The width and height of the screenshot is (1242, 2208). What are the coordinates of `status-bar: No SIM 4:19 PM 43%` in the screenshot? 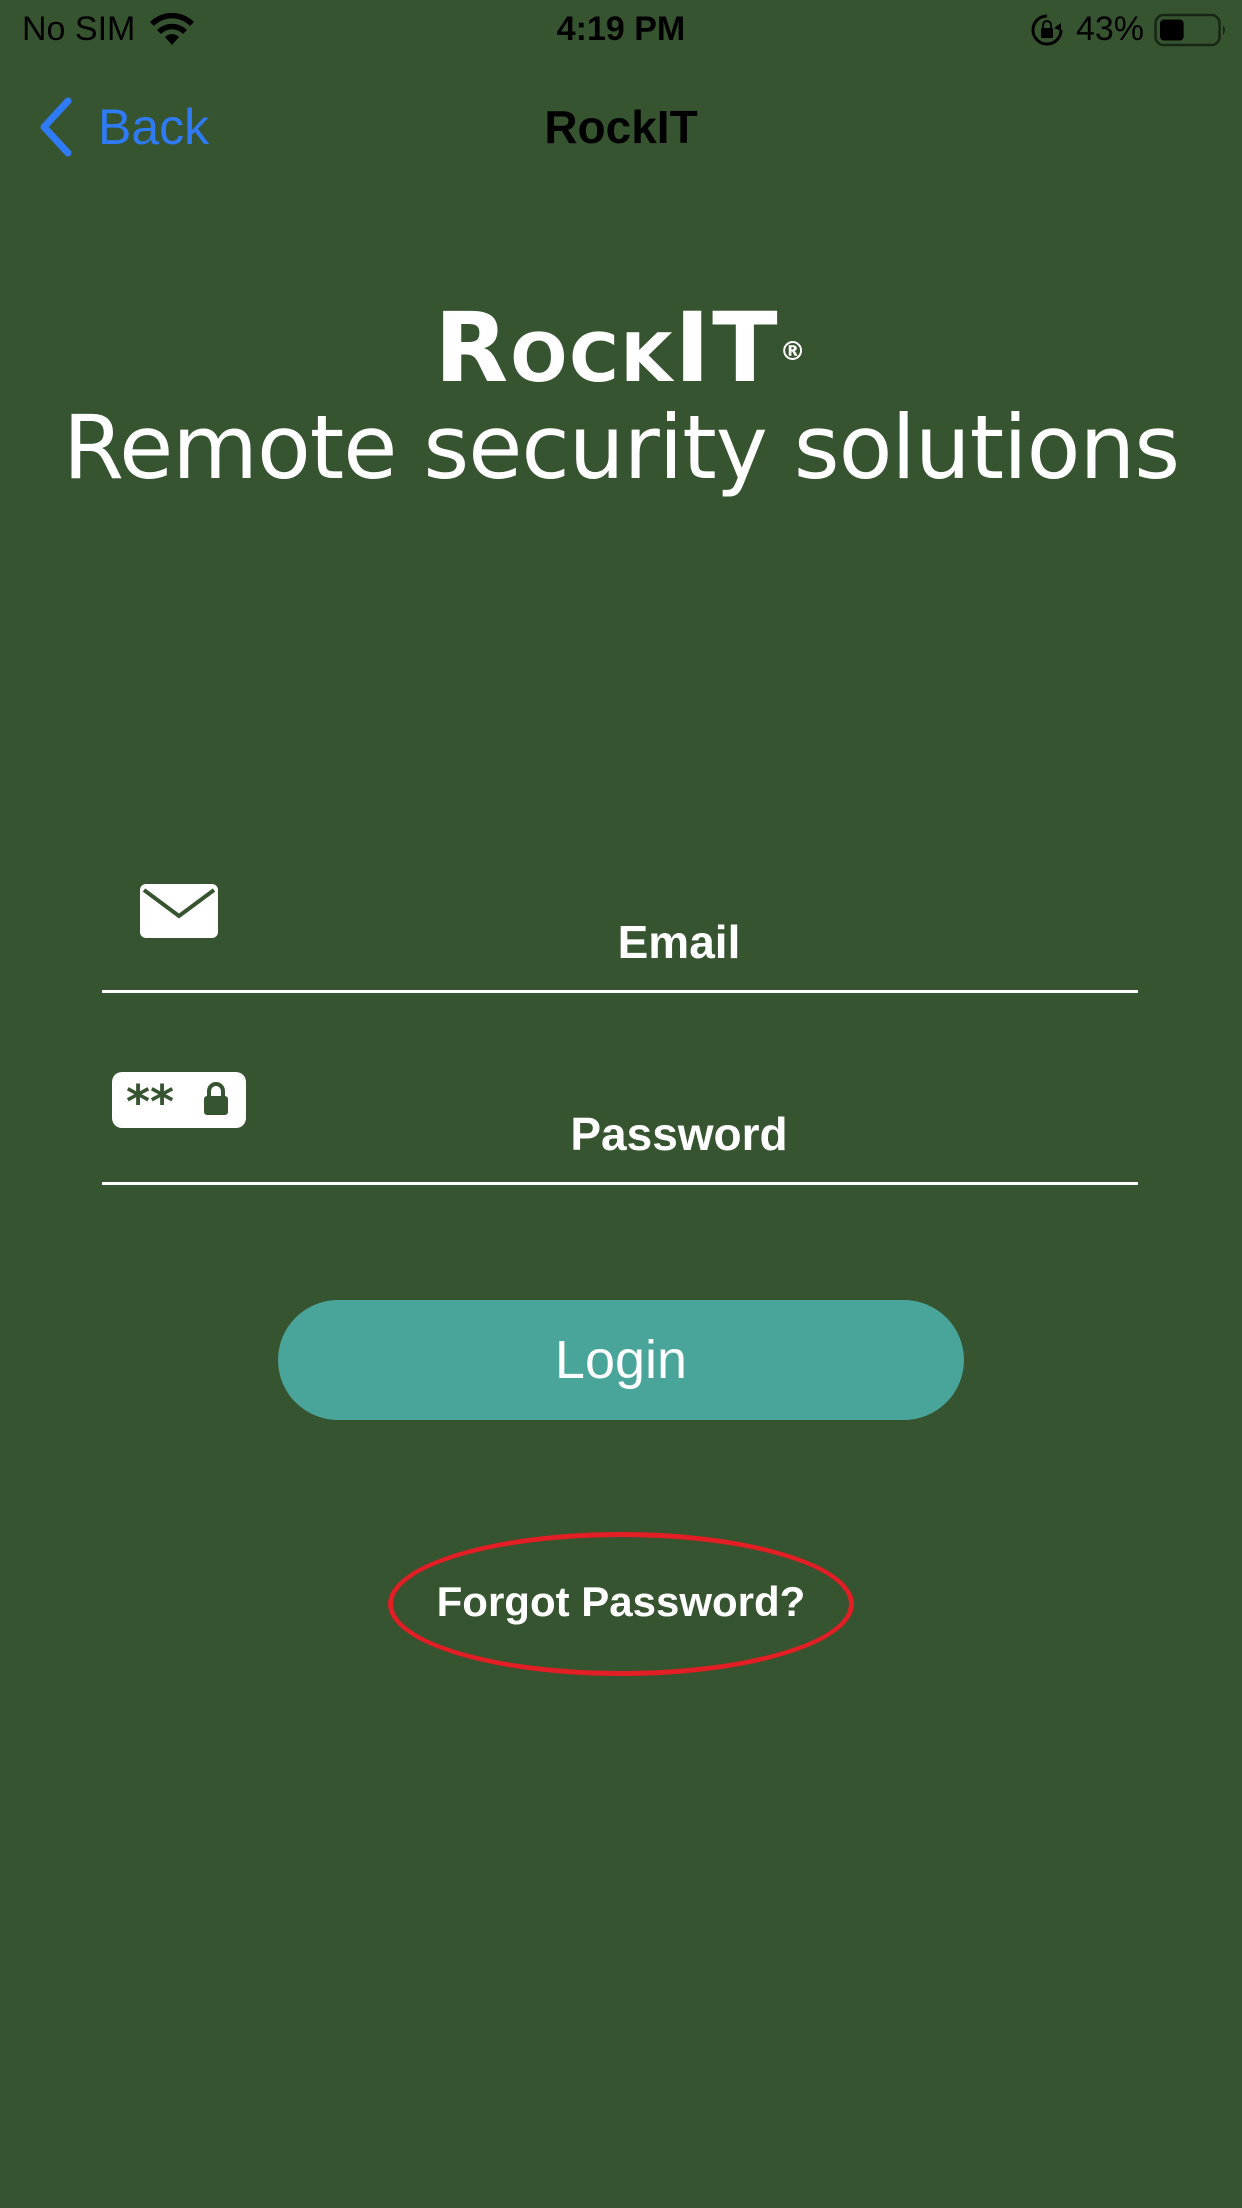 It's located at (621, 30).